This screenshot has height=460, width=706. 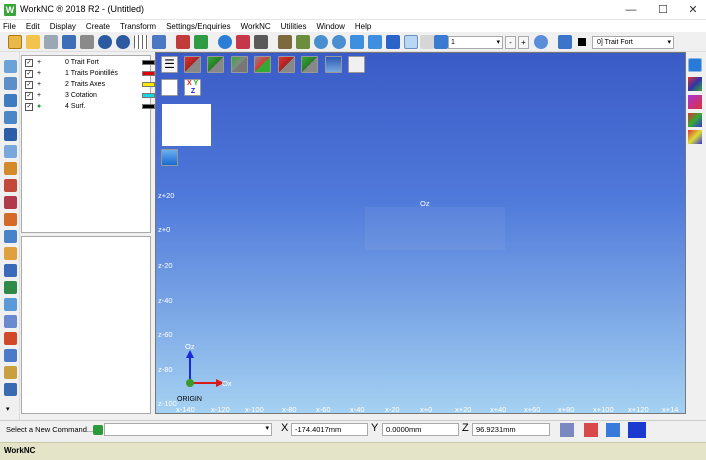 I want to click on view-layers-icon, so click(x=333, y=64).